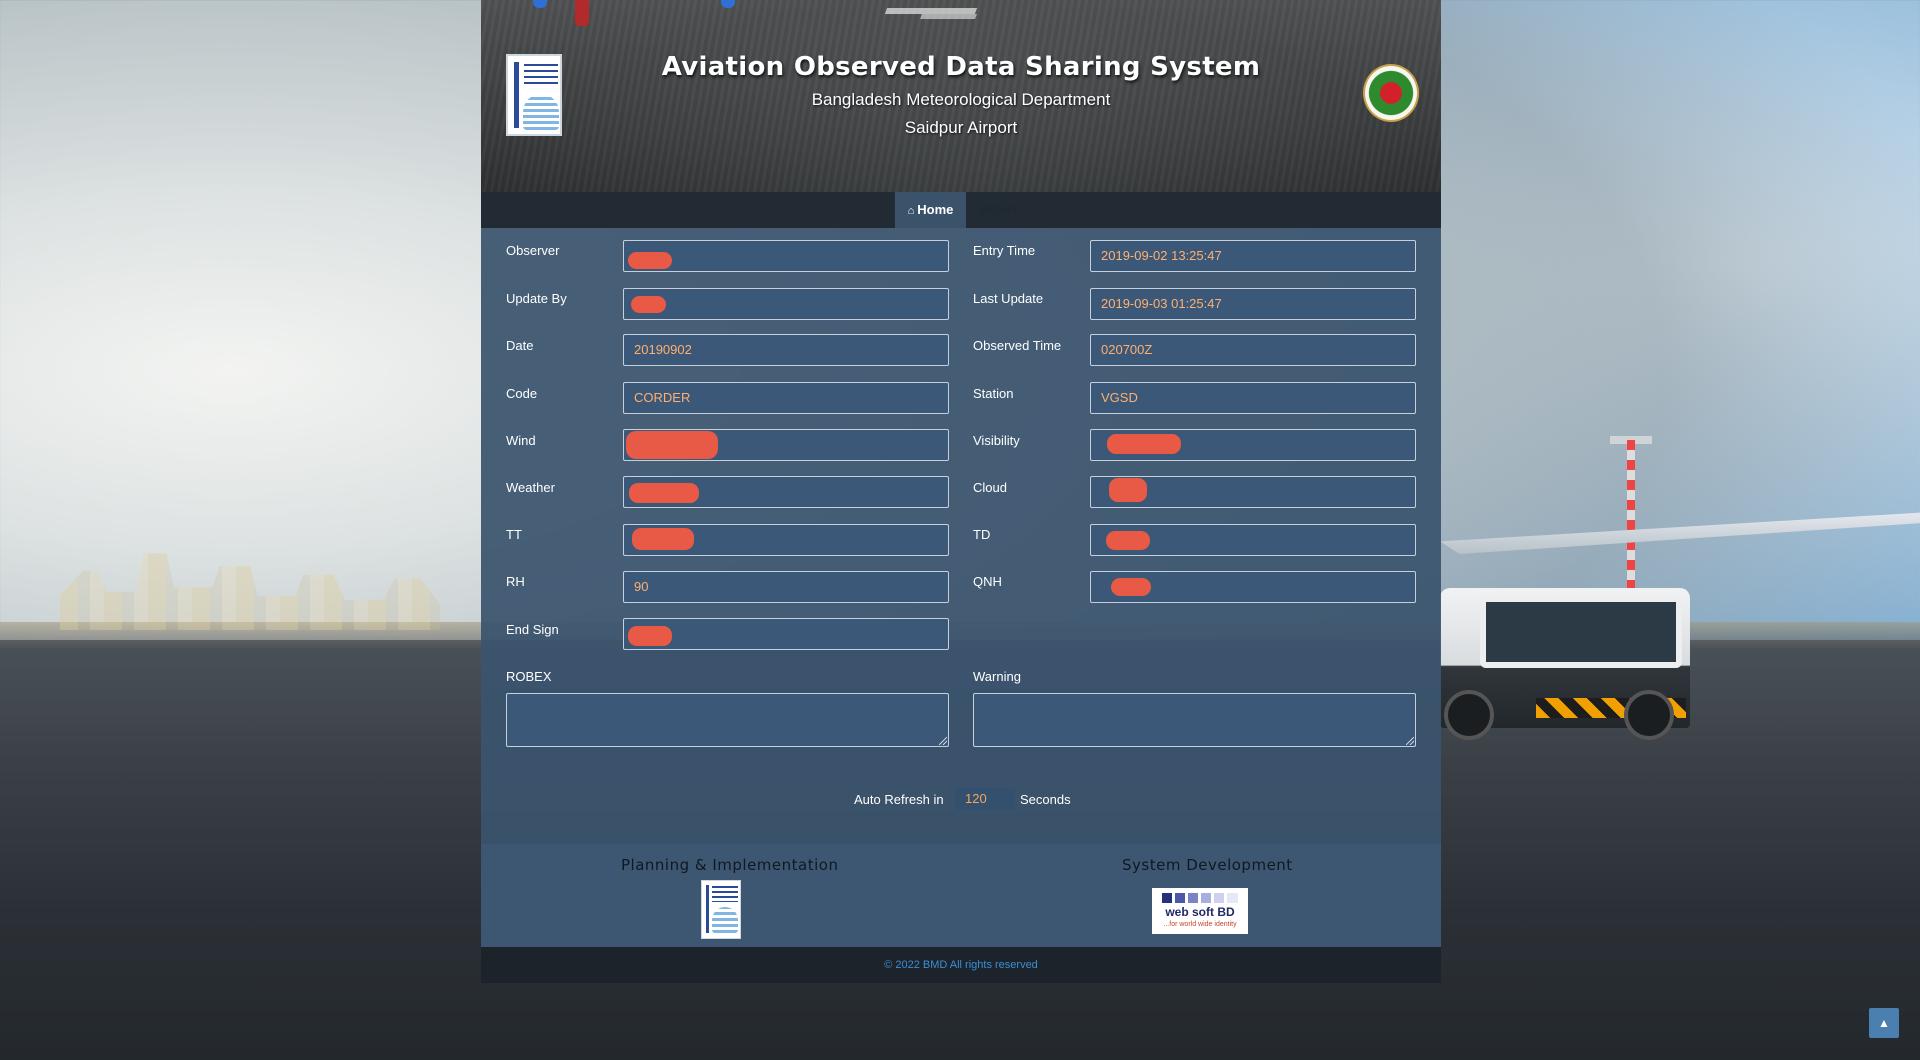  I want to click on observed-time-field: 020700Z, so click(1253, 350).